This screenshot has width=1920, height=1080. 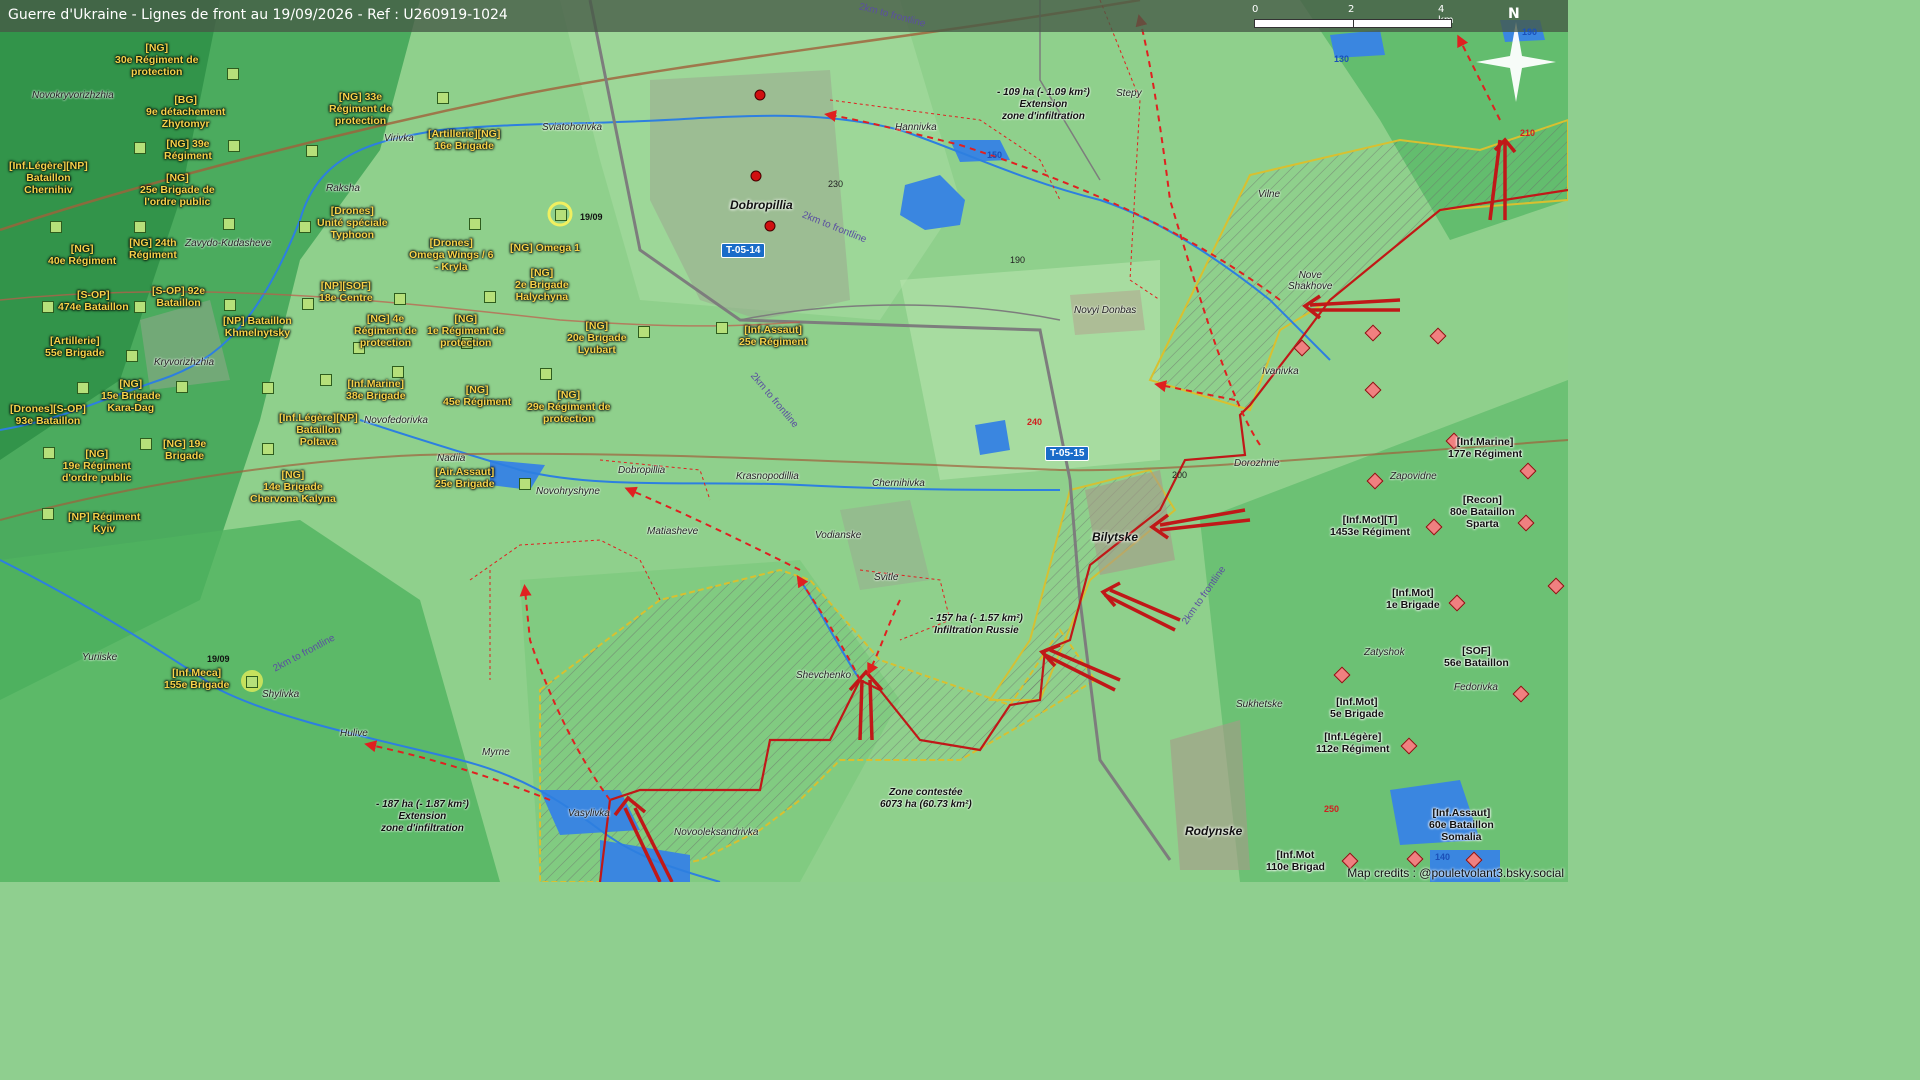 I want to click on ua-unit-label: [Air.Assaut] 25e Brigade, so click(x=465, y=478).